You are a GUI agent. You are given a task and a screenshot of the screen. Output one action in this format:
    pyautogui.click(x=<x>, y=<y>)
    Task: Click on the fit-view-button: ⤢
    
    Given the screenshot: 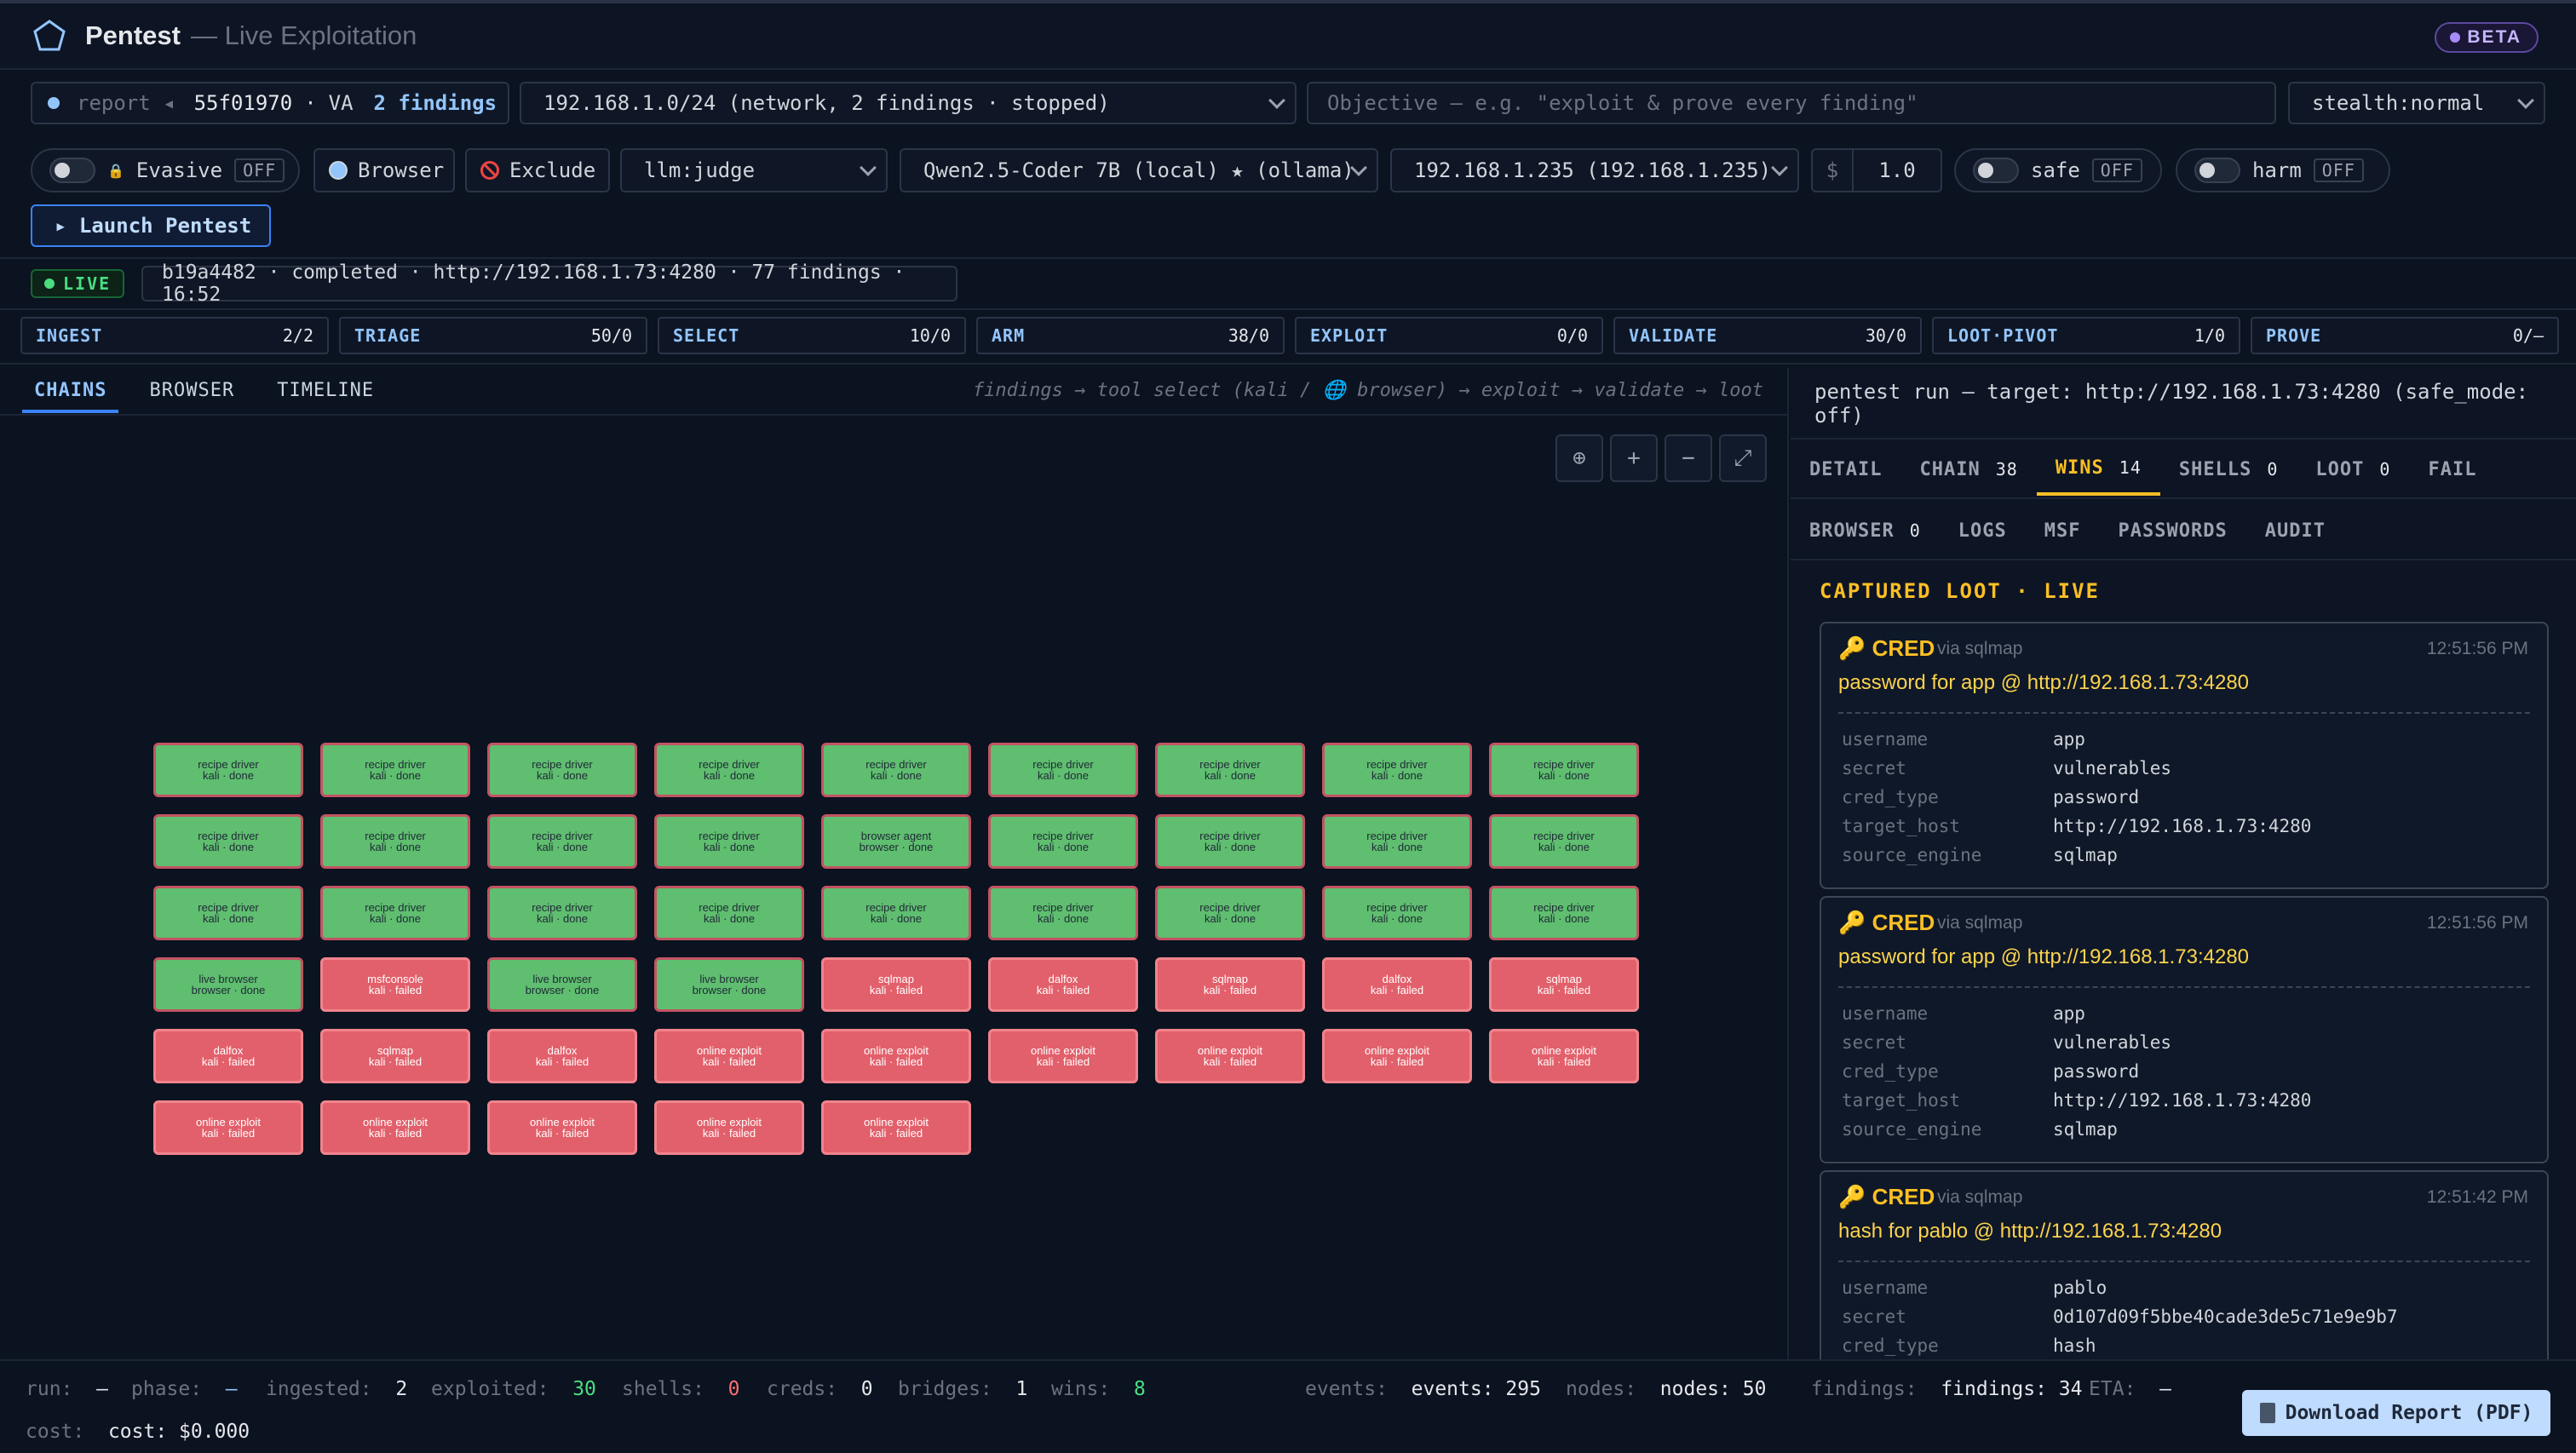 What is the action you would take?
    pyautogui.click(x=1743, y=458)
    